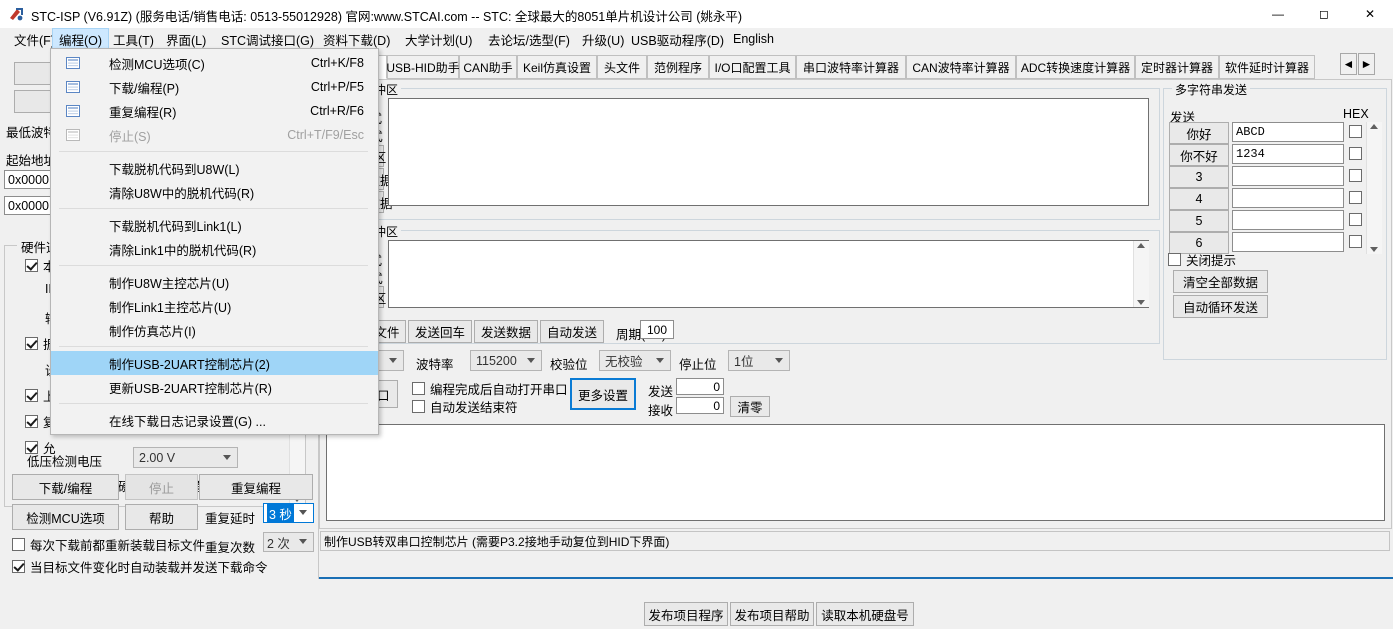 The image size is (1393, 629). What do you see at coordinates (772, 614) in the screenshot?
I see `publish-project-help-button: 发布项目帮助` at bounding box center [772, 614].